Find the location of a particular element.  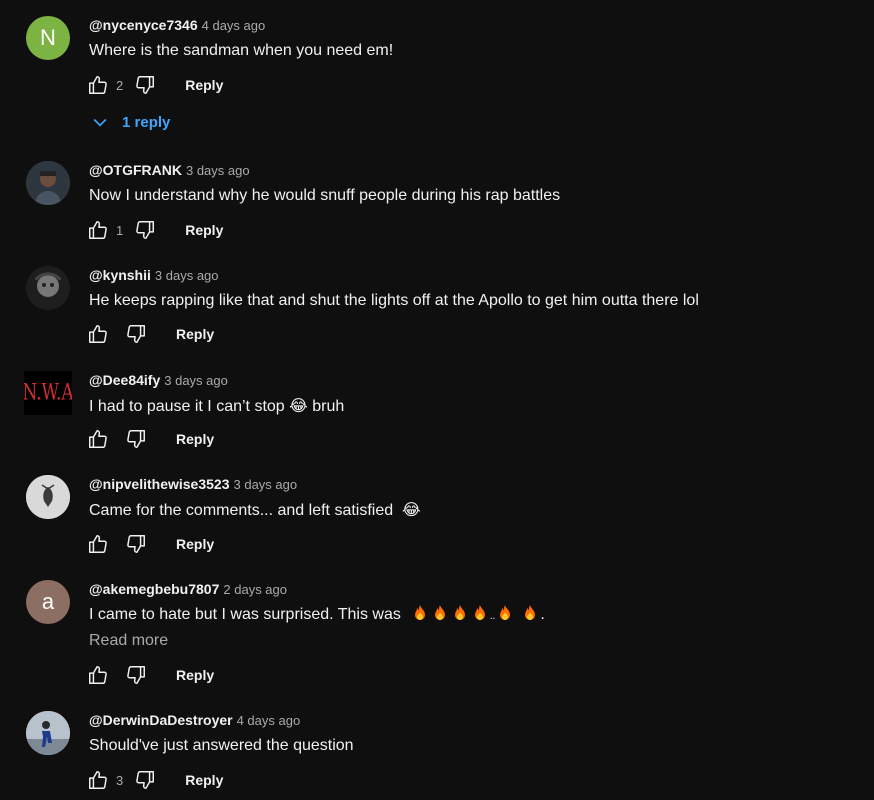

comment-text-part: I had to pause it I can’t stop is located at coordinates (189, 406).